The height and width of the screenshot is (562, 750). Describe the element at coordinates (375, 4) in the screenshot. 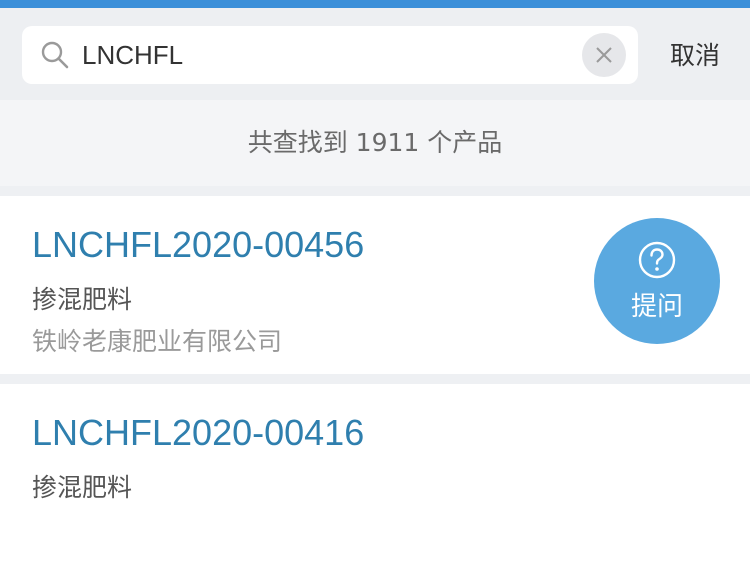

I see `top-bar` at that location.